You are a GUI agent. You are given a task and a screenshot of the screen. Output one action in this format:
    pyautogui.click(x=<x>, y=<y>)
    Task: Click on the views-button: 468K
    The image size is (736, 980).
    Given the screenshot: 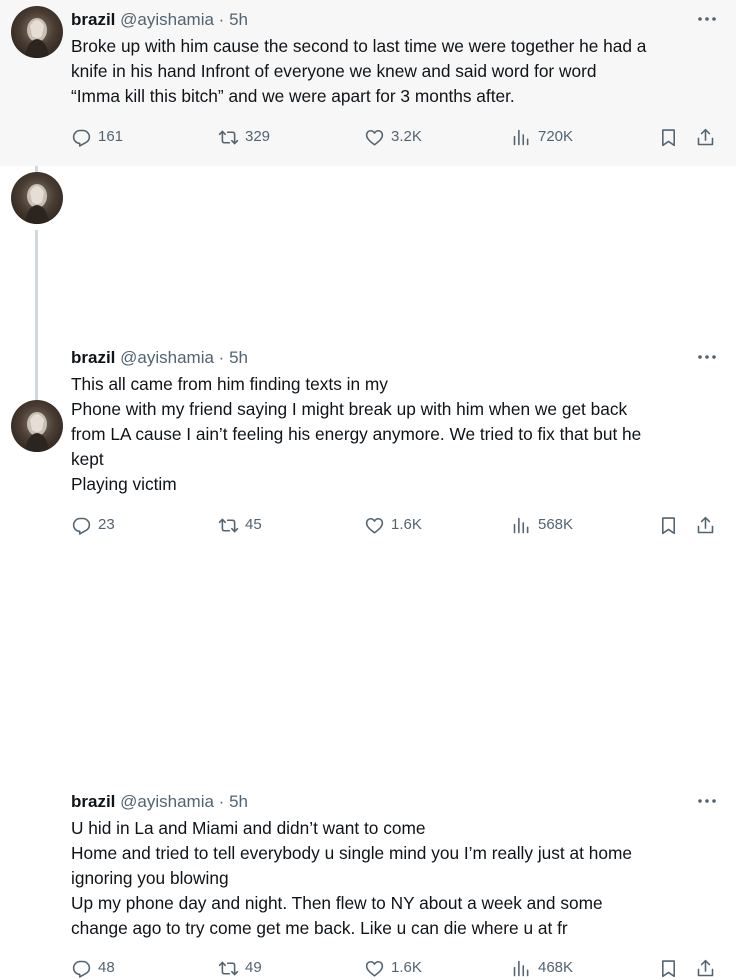 What is the action you would take?
    pyautogui.click(x=542, y=968)
    